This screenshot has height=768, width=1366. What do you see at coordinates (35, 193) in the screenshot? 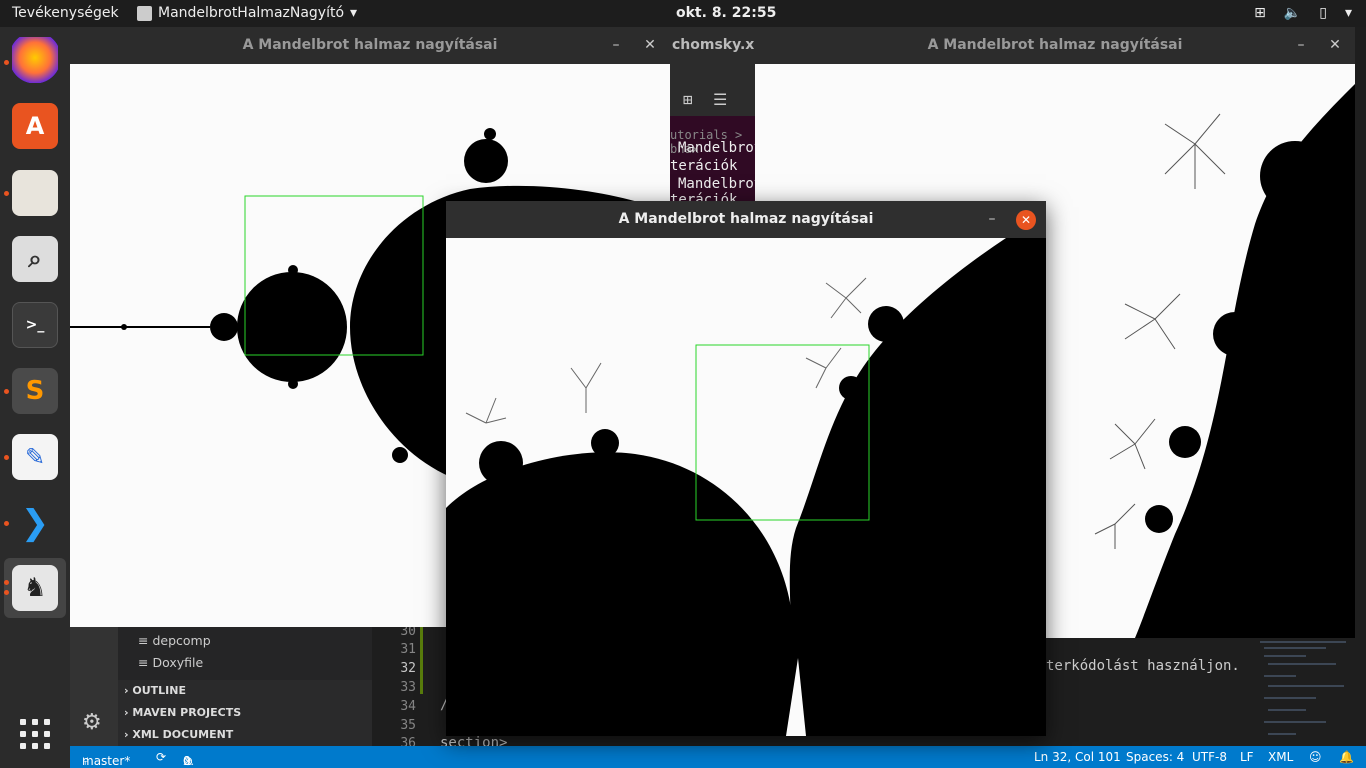
I see `files-icon` at bounding box center [35, 193].